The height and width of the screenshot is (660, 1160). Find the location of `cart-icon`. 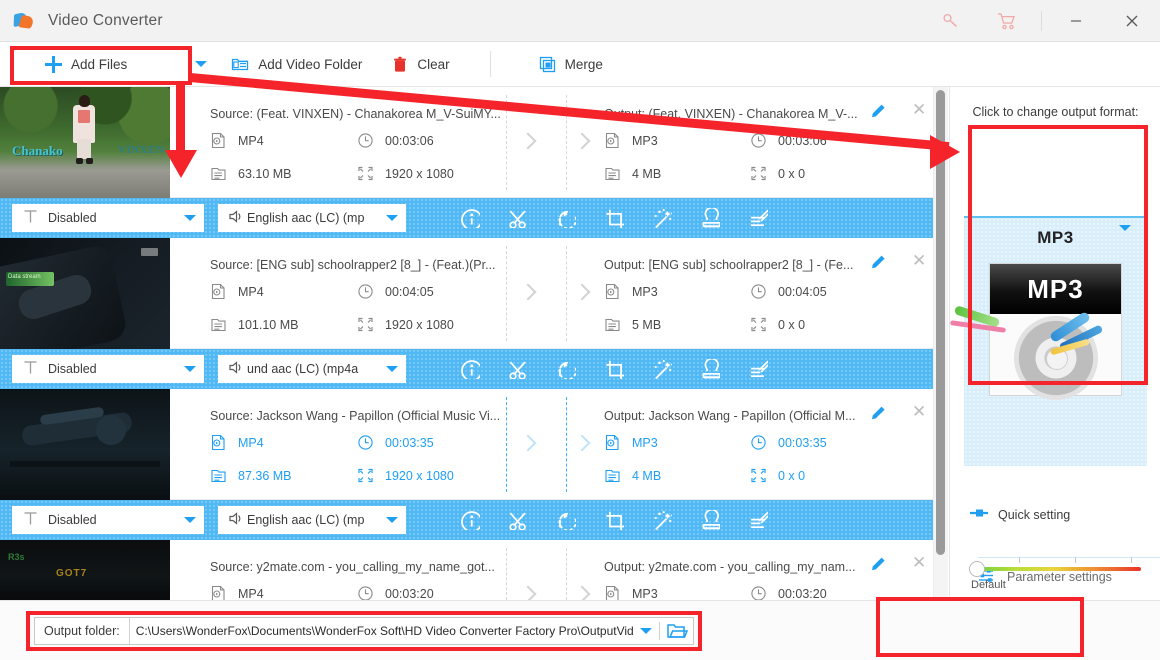

cart-icon is located at coordinates (1007, 21).